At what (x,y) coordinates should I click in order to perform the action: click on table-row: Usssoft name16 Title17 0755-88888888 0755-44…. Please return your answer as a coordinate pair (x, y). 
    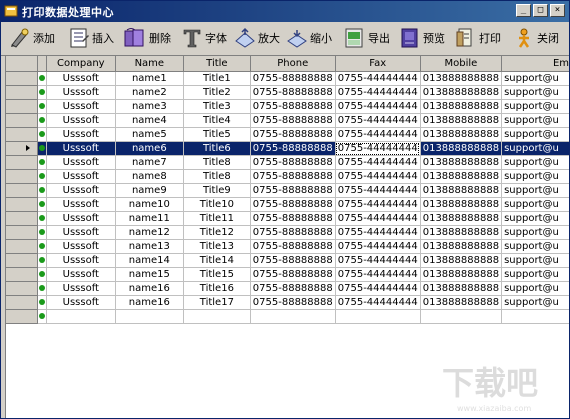
    Looking at the image, I should click on (287, 302).